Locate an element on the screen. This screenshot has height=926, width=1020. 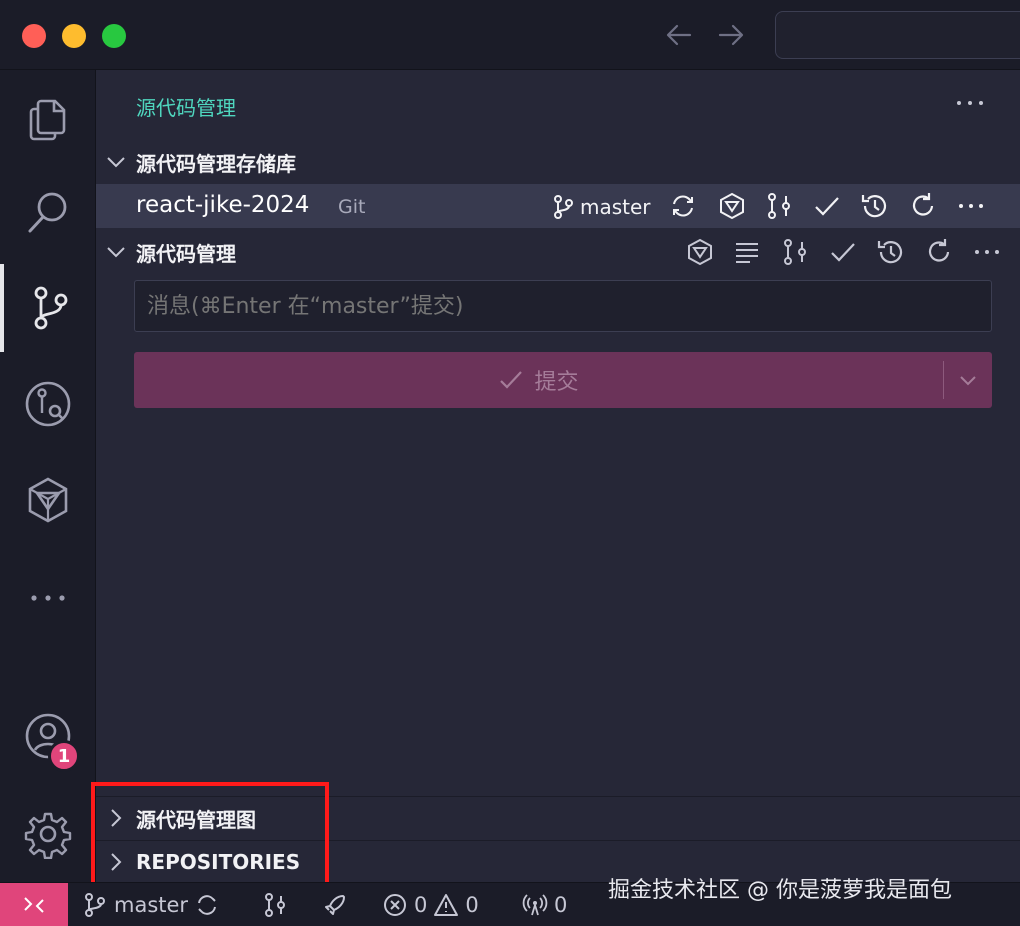
maximize-window-button is located at coordinates (114, 36).